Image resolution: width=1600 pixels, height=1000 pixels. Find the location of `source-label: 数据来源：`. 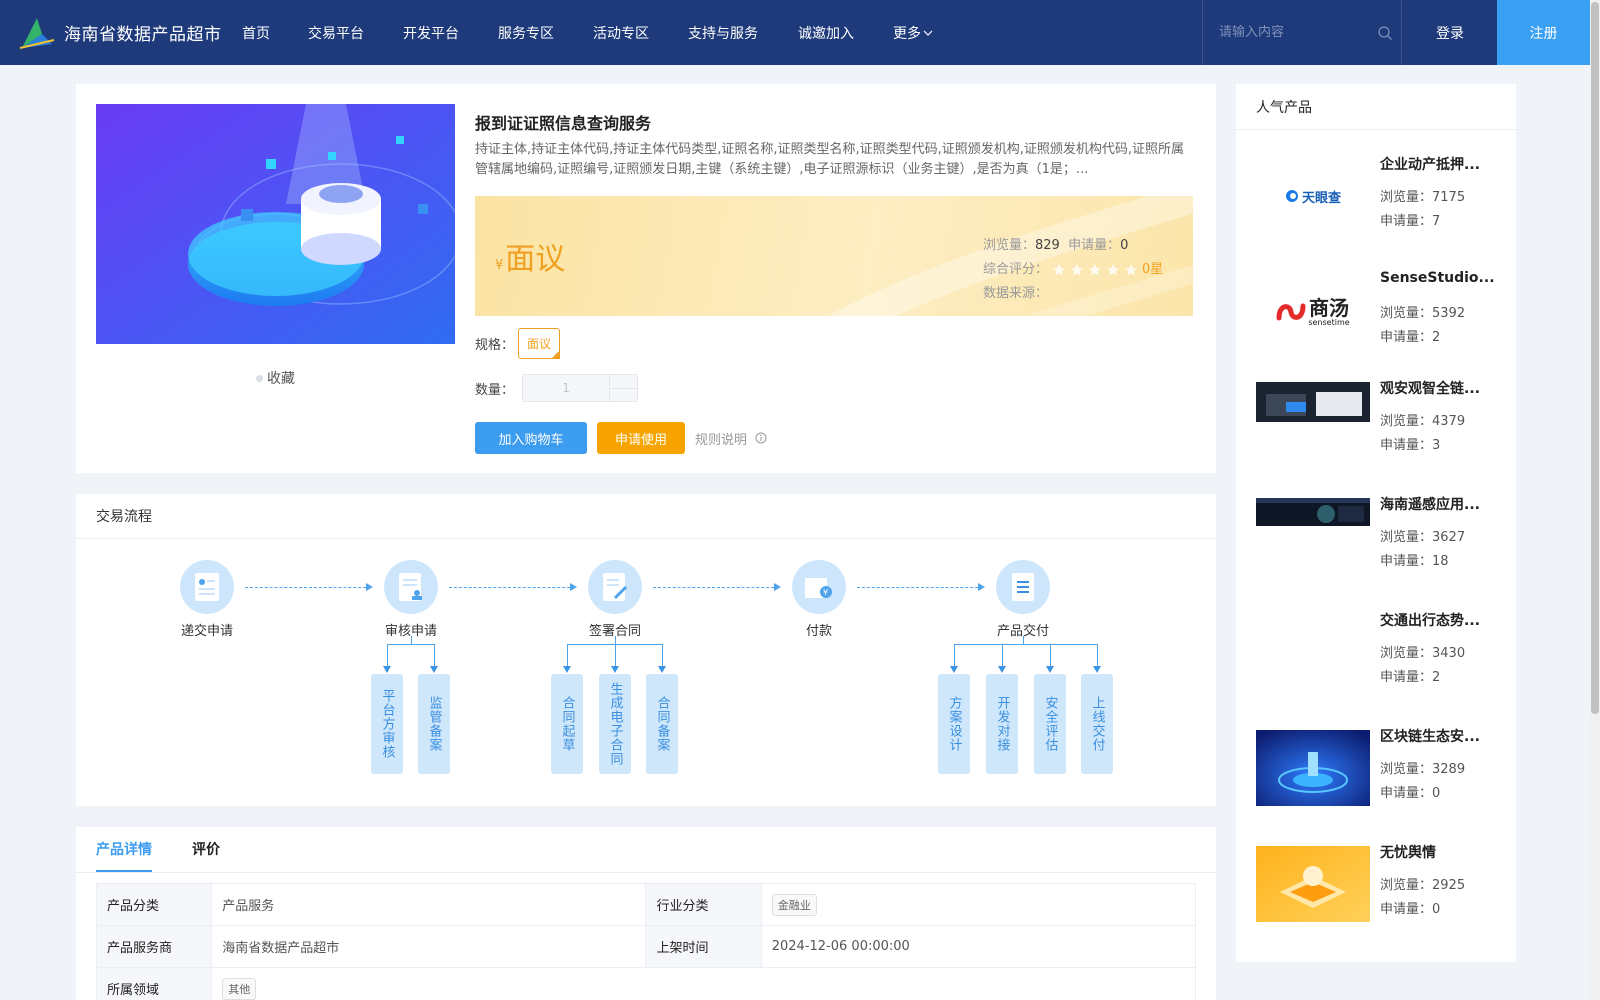

source-label: 数据来源： is located at coordinates (1016, 293).